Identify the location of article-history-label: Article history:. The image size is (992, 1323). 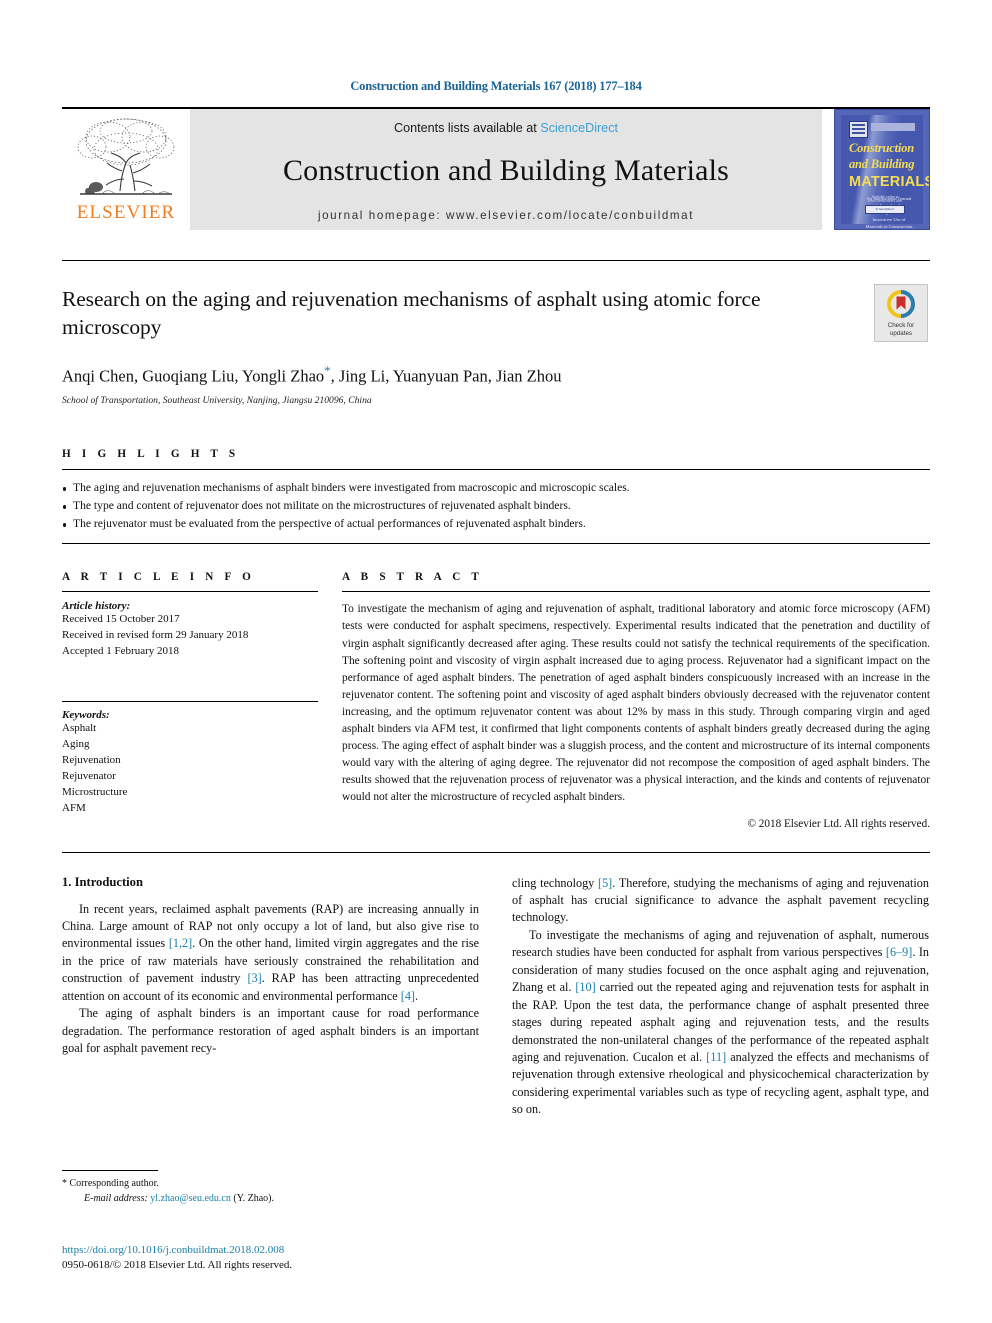
(96, 606).